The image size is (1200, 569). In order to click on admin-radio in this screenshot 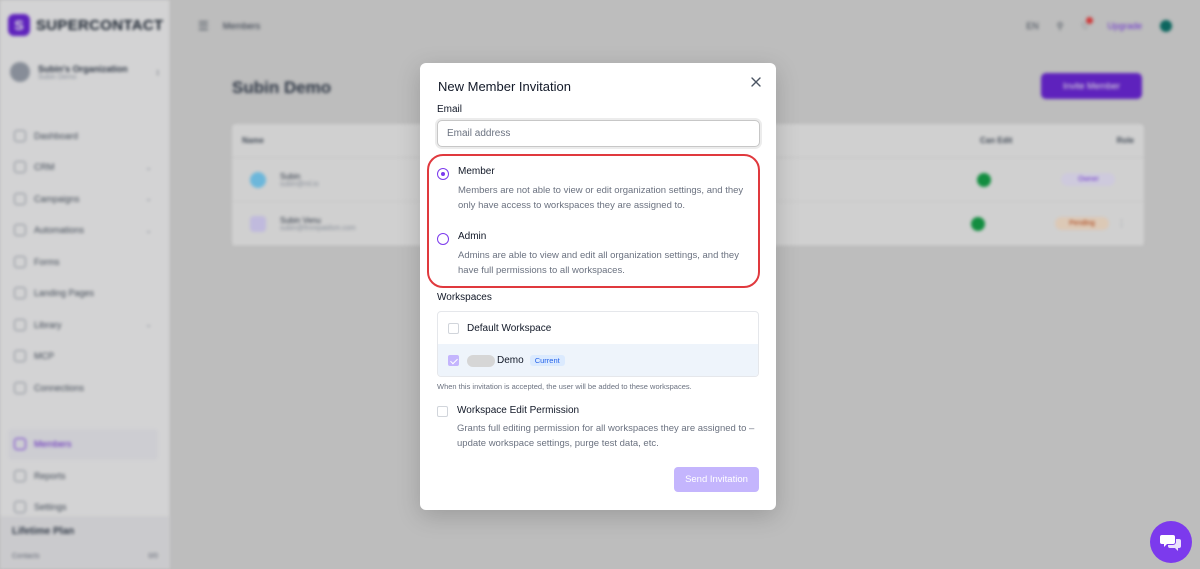, I will do `click(443, 239)`.